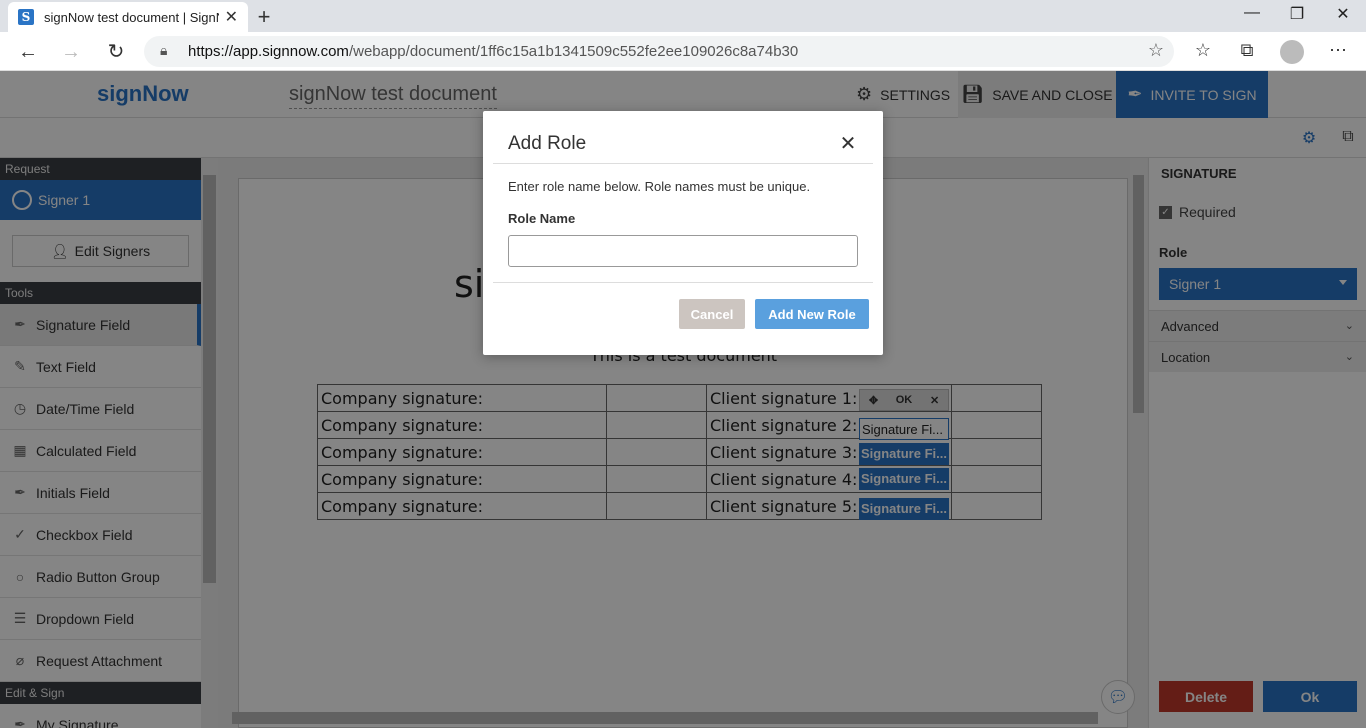 This screenshot has height=728, width=1366. What do you see at coordinates (1292, 52) in the screenshot?
I see `profile-avatar` at bounding box center [1292, 52].